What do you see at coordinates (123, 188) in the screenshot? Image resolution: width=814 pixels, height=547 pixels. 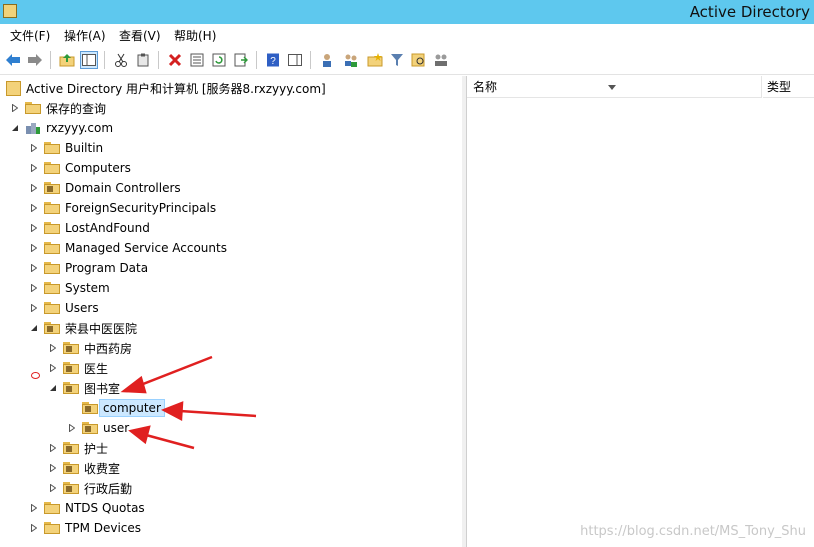 I see `tree-label: Domain Controllers` at bounding box center [123, 188].